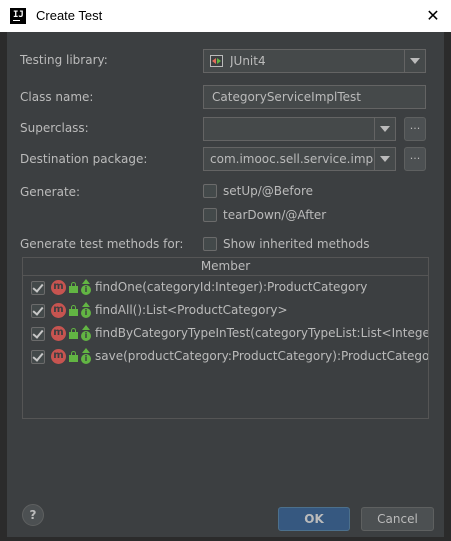 The image size is (451, 541). I want to click on table-row: m i findAll():List<ProductCategory>, so click(225, 311).